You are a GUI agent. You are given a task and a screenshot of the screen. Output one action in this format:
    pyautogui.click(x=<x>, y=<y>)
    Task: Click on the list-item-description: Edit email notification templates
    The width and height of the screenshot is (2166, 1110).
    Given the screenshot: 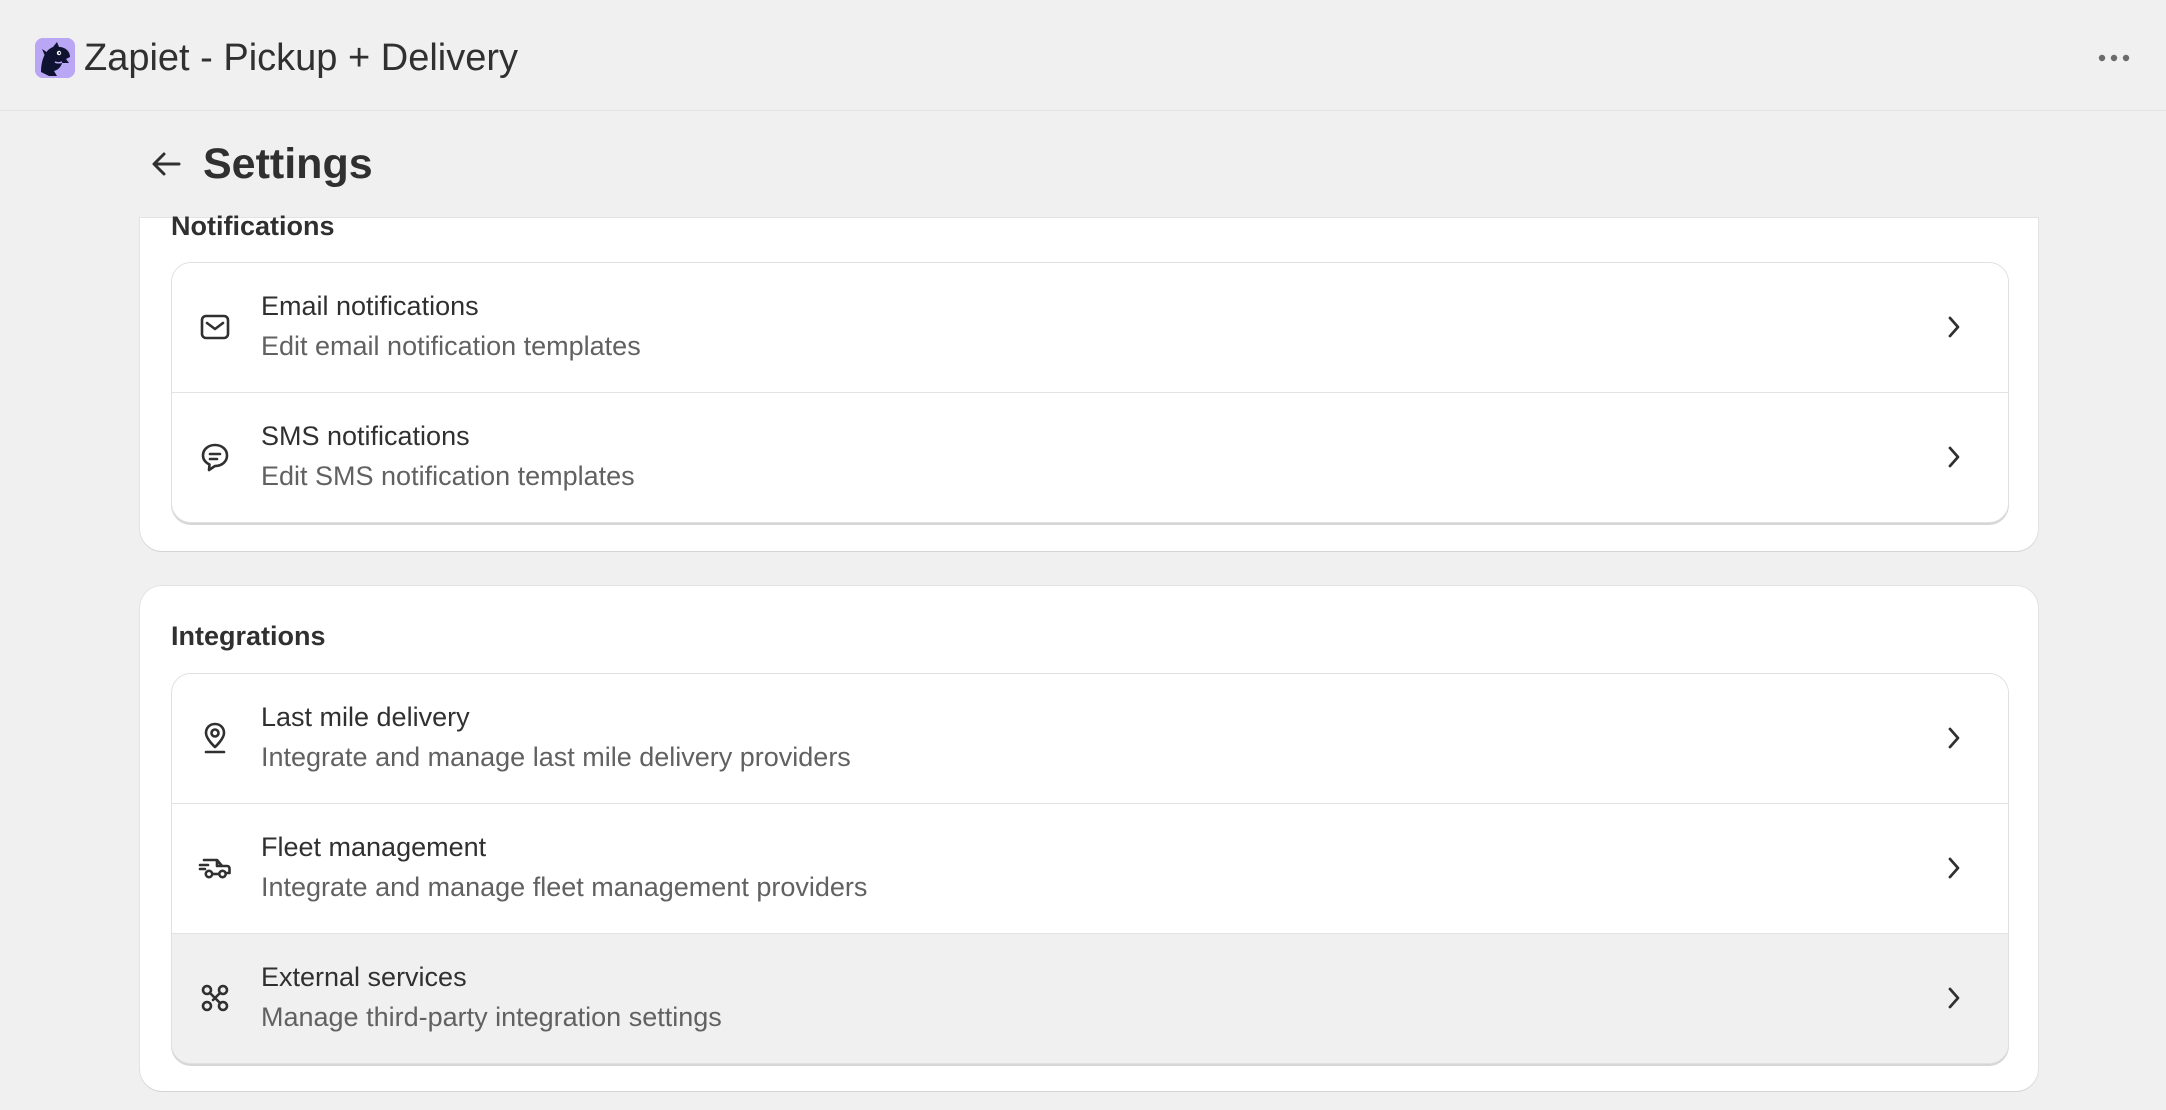 What is the action you would take?
    pyautogui.click(x=451, y=346)
    